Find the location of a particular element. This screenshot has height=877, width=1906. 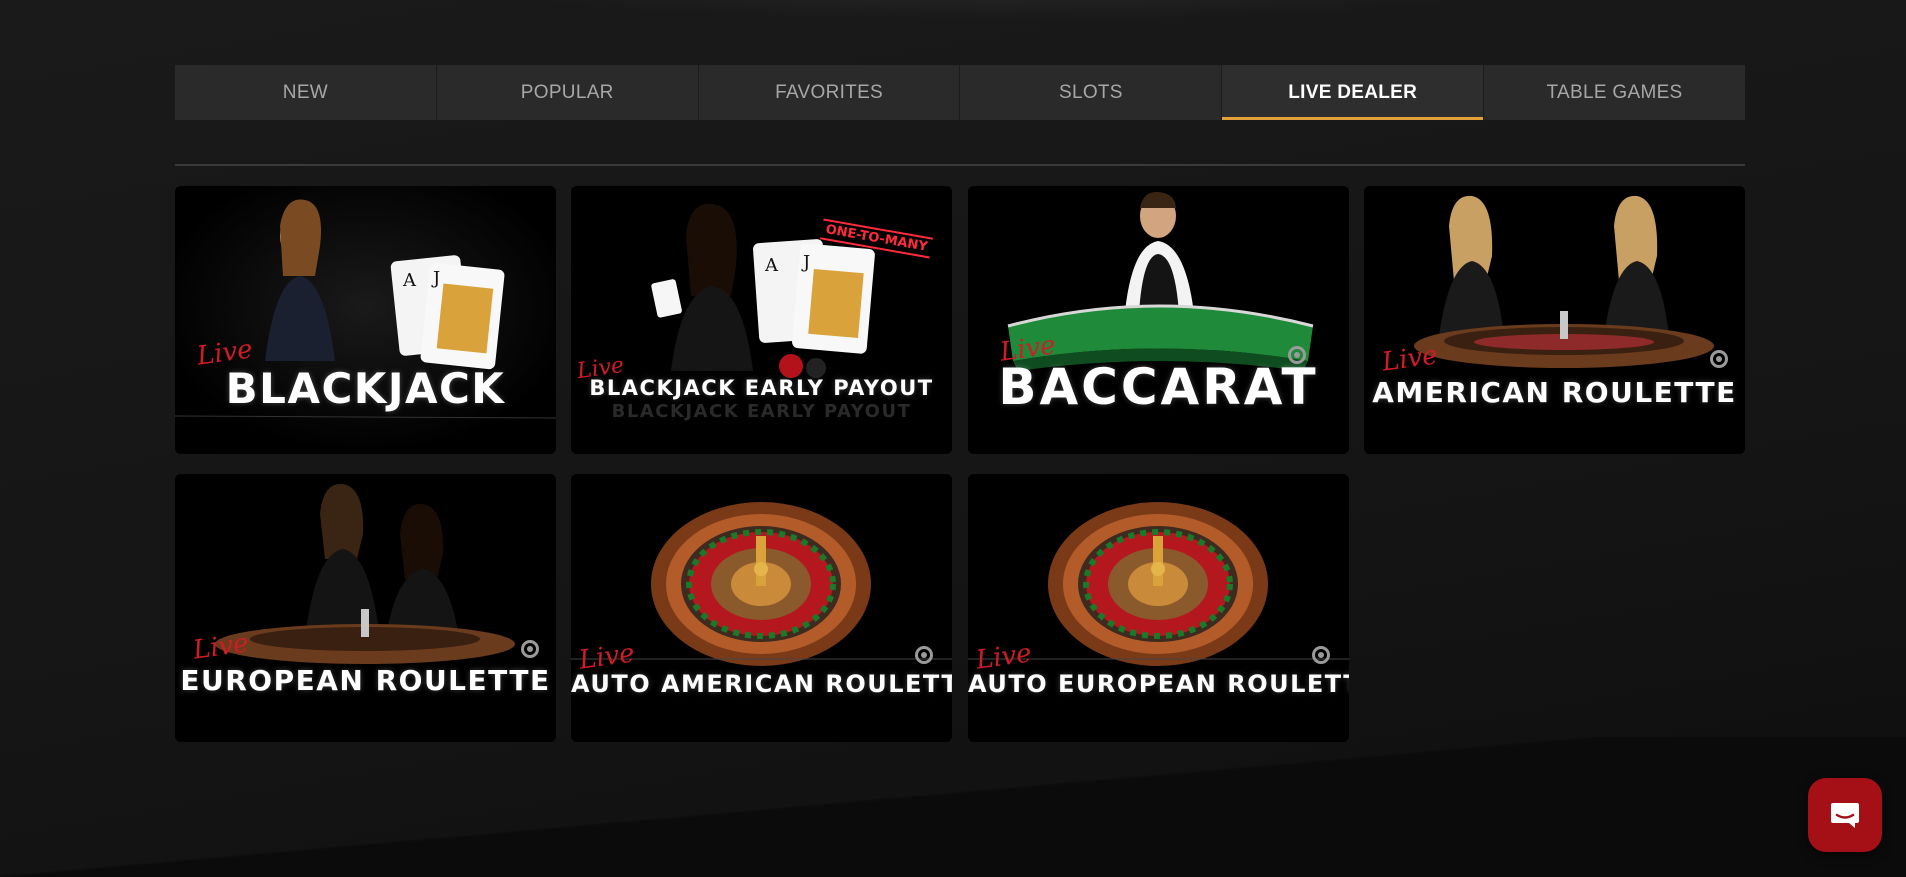

tab-live-dealer: LIVE DEALER is located at coordinates (1353, 92).